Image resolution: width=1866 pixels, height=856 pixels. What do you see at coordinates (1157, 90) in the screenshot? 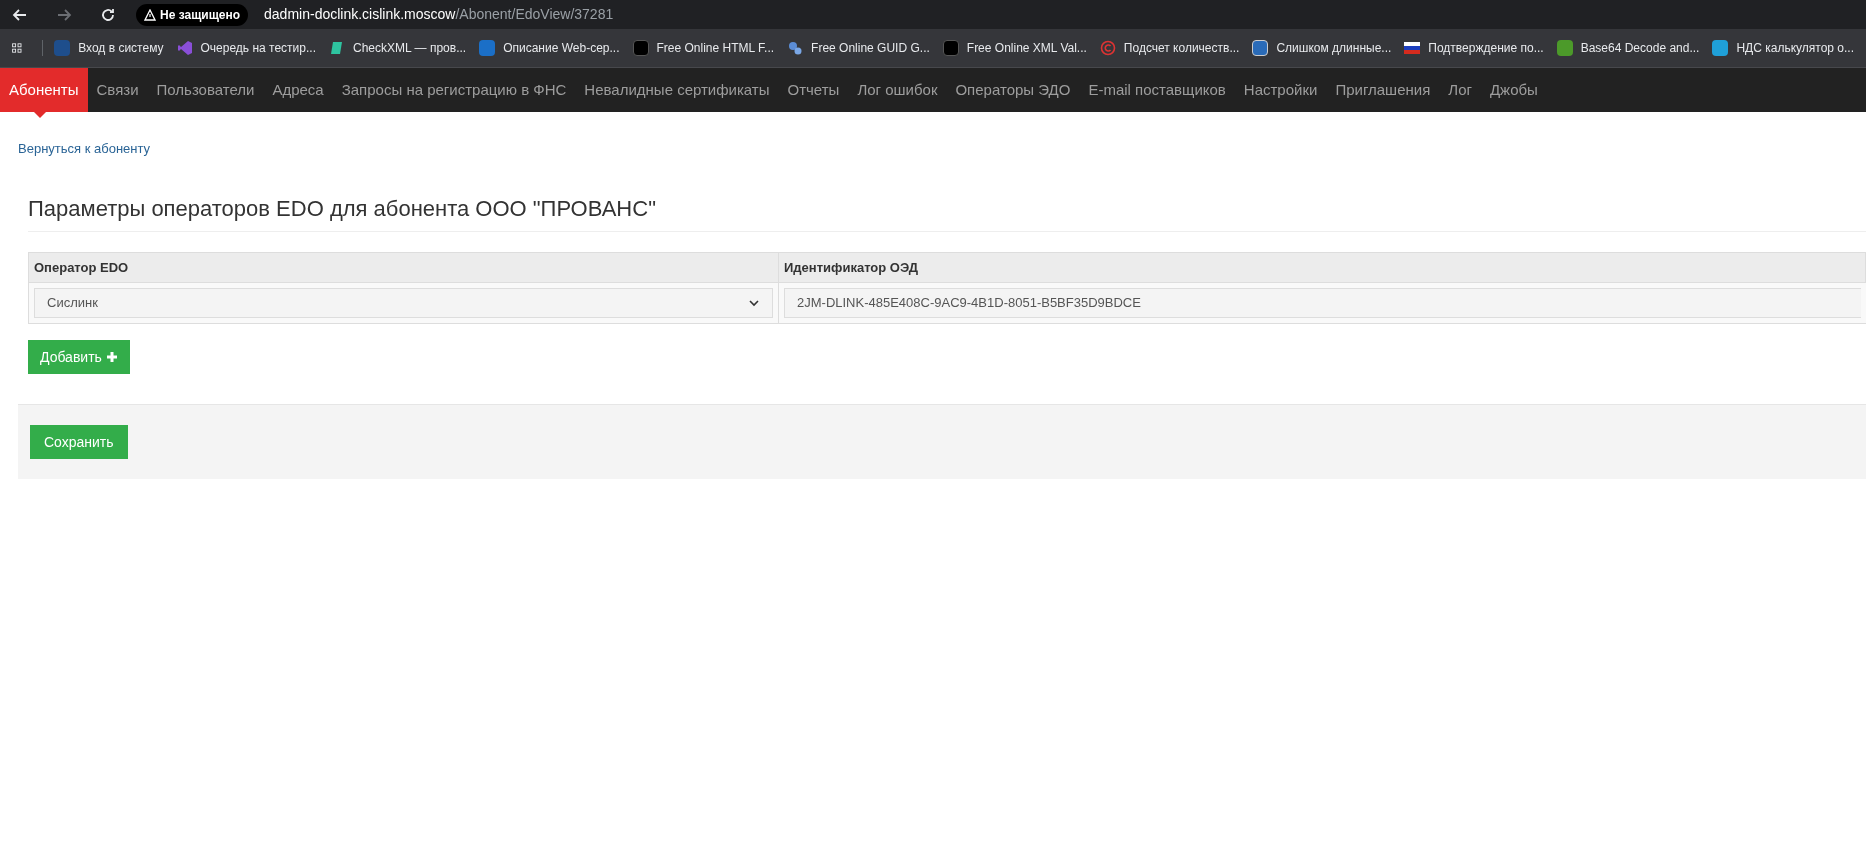
I see `nav-tab: E-mail поставщиков` at bounding box center [1157, 90].